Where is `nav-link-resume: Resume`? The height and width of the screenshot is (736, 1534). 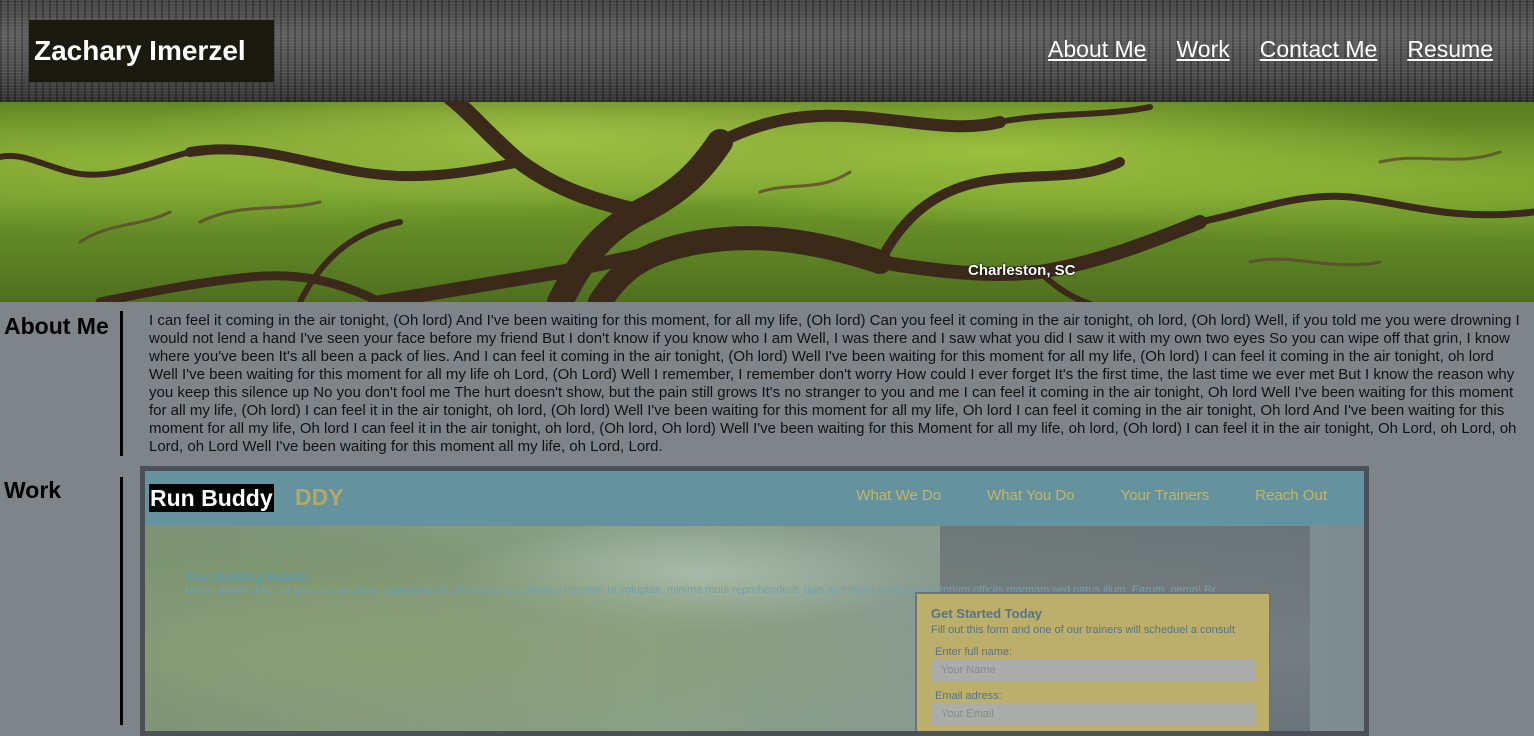
nav-link-resume: Resume is located at coordinates (1450, 49).